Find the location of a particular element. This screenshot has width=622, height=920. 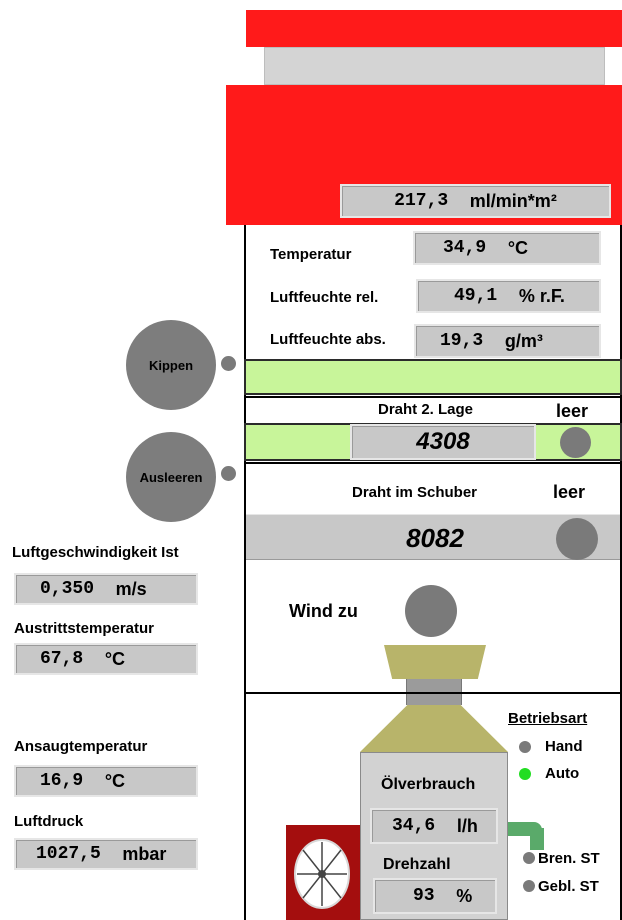

wire-schuber-label: Draht im Schuber is located at coordinates (415, 492).